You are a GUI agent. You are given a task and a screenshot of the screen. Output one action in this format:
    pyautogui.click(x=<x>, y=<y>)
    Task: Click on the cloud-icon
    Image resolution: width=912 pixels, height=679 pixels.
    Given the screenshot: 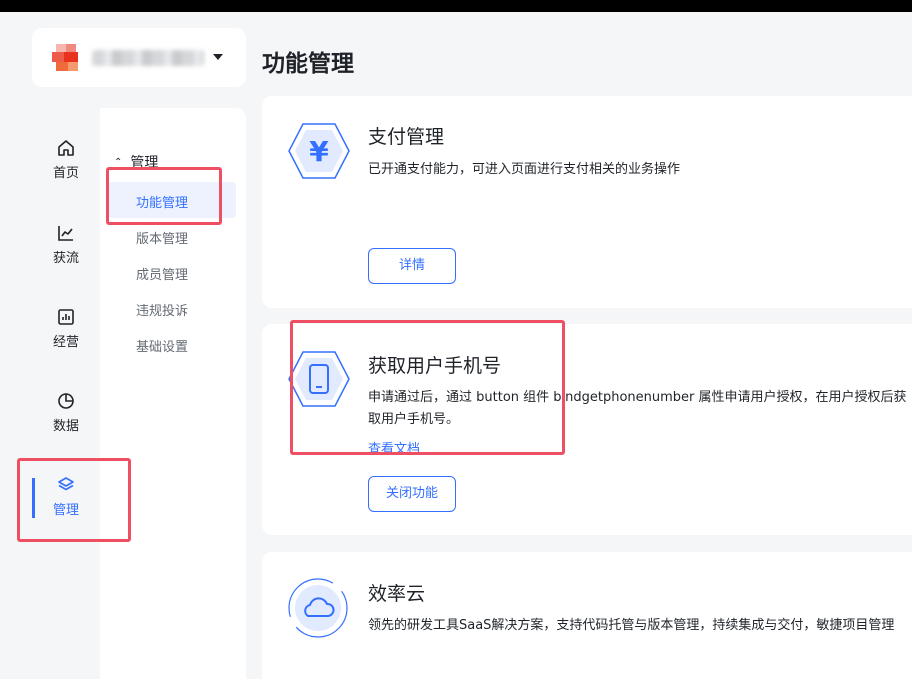 What is the action you would take?
    pyautogui.click(x=318, y=608)
    